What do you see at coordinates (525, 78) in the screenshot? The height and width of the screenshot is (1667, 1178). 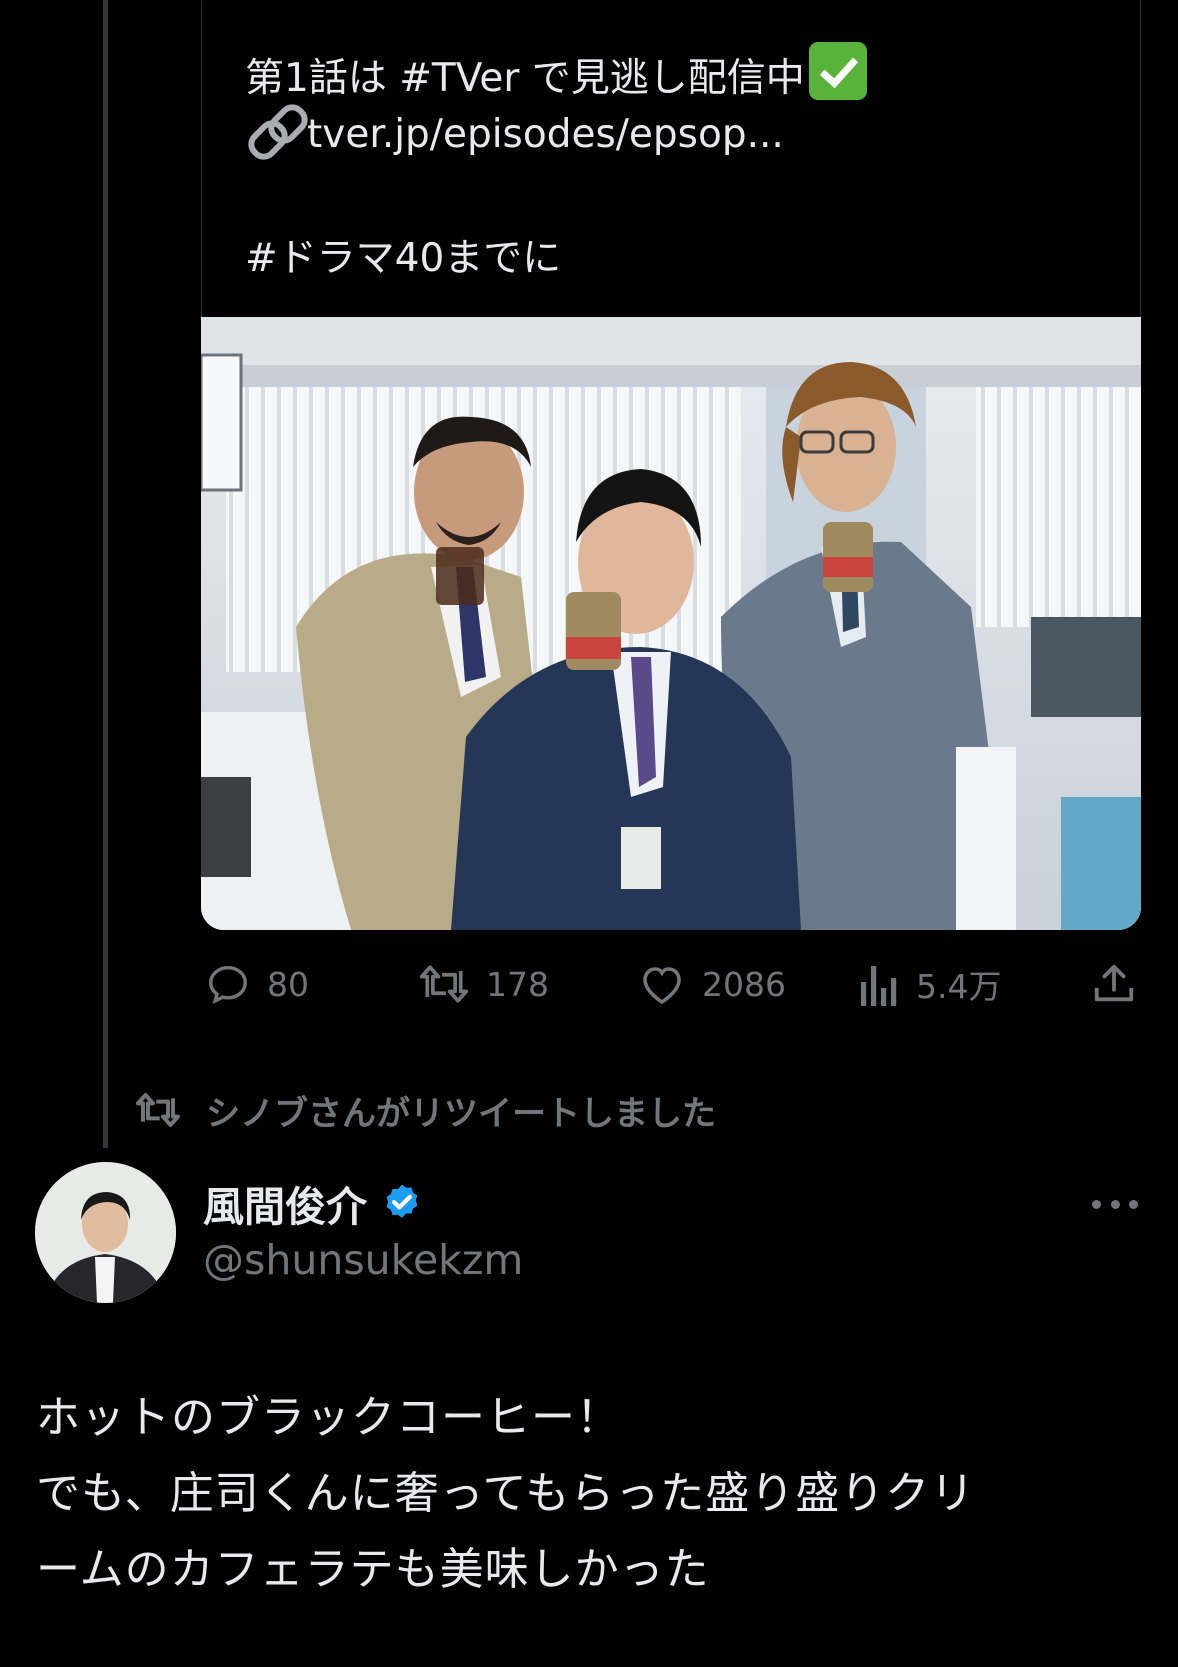 I see `quoted-tweet-line-1: 第1話は #TVer で見逃し配信中` at bounding box center [525, 78].